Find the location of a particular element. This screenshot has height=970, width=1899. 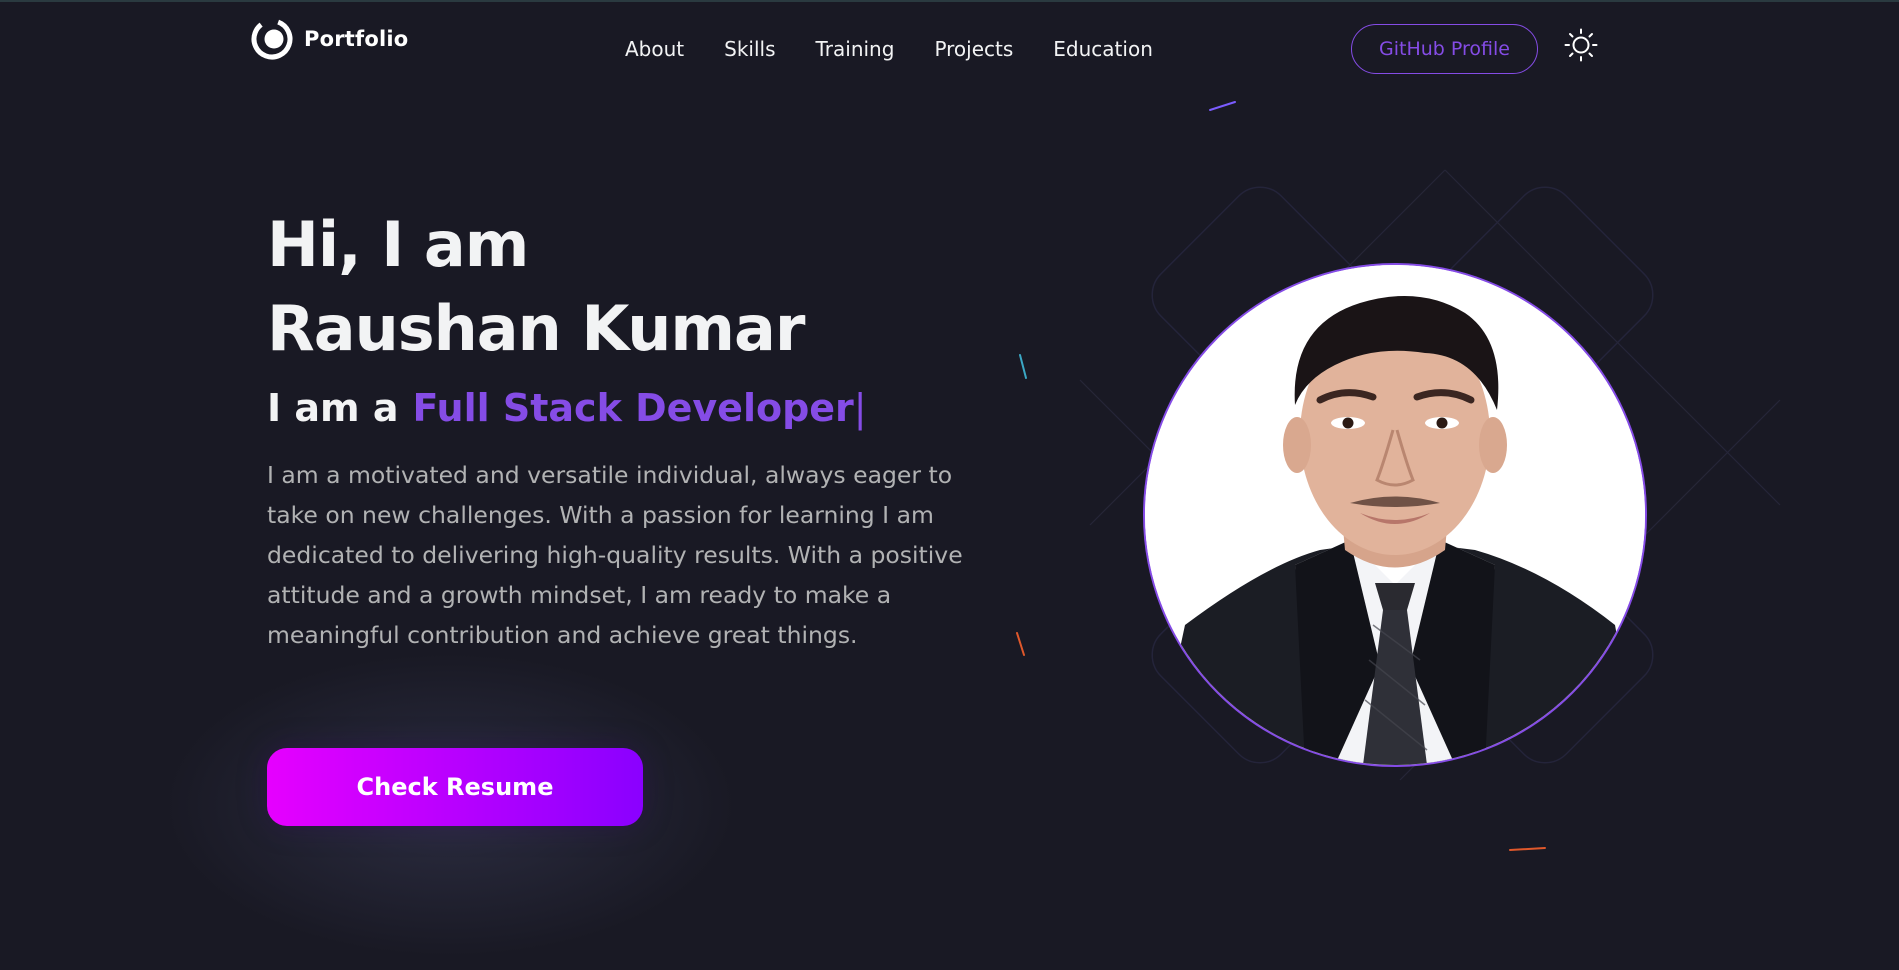

logo-text: Portfolio is located at coordinates (356, 39).